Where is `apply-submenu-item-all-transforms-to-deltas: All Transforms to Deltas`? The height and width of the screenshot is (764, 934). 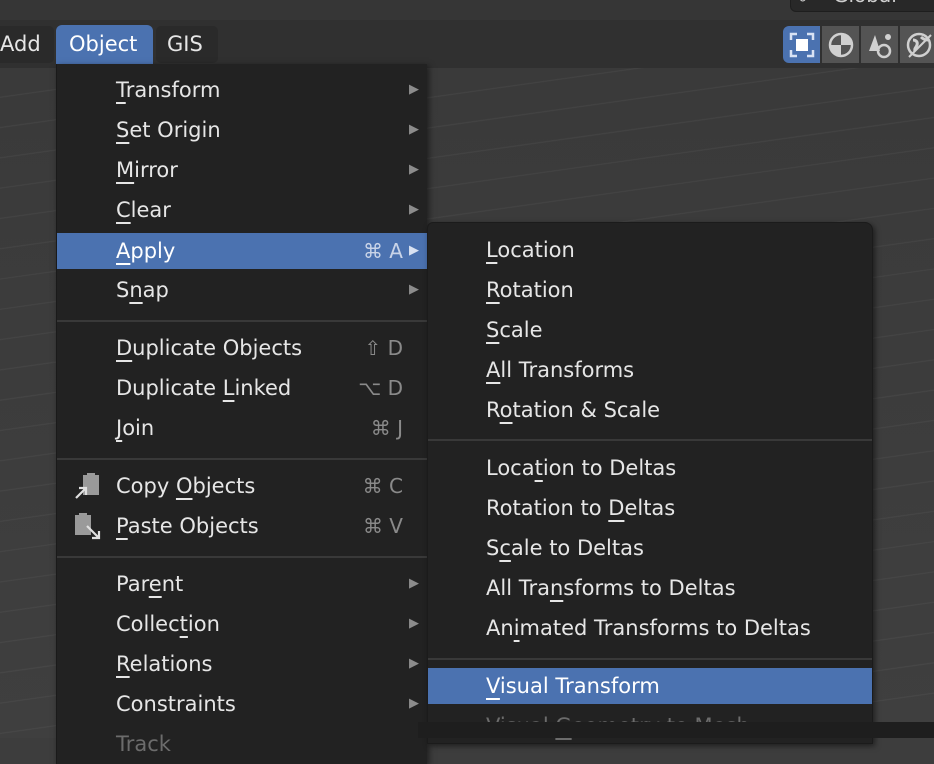 apply-submenu-item-all-transforms-to-deltas: All Transforms to Deltas is located at coordinates (650, 588).